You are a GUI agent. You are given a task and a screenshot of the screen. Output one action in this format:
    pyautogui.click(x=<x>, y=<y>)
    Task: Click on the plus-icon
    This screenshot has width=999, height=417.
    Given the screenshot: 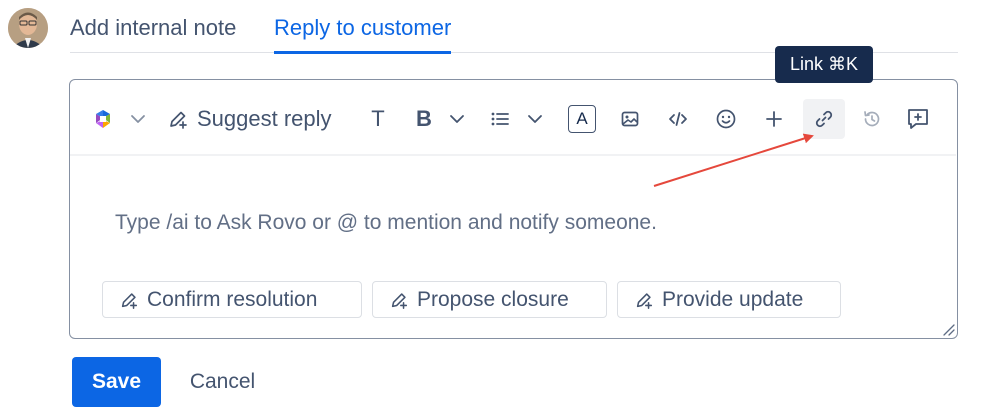 What is the action you would take?
    pyautogui.click(x=774, y=119)
    